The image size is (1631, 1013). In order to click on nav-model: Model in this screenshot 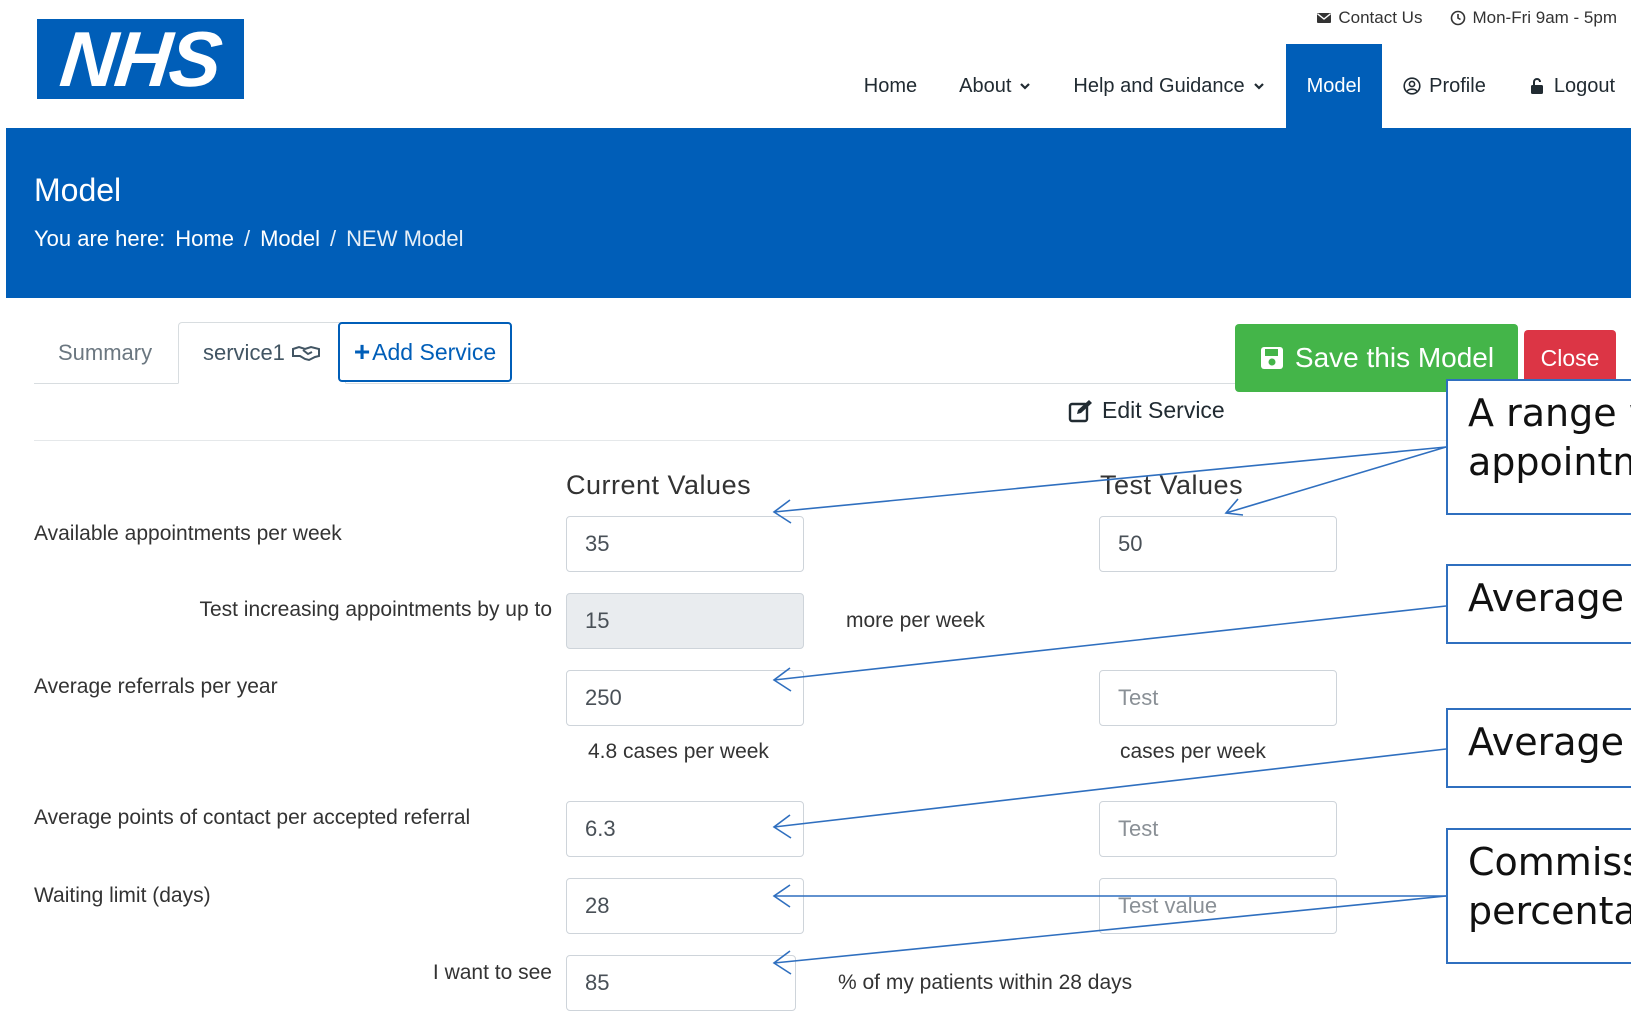, I will do `click(1334, 86)`.